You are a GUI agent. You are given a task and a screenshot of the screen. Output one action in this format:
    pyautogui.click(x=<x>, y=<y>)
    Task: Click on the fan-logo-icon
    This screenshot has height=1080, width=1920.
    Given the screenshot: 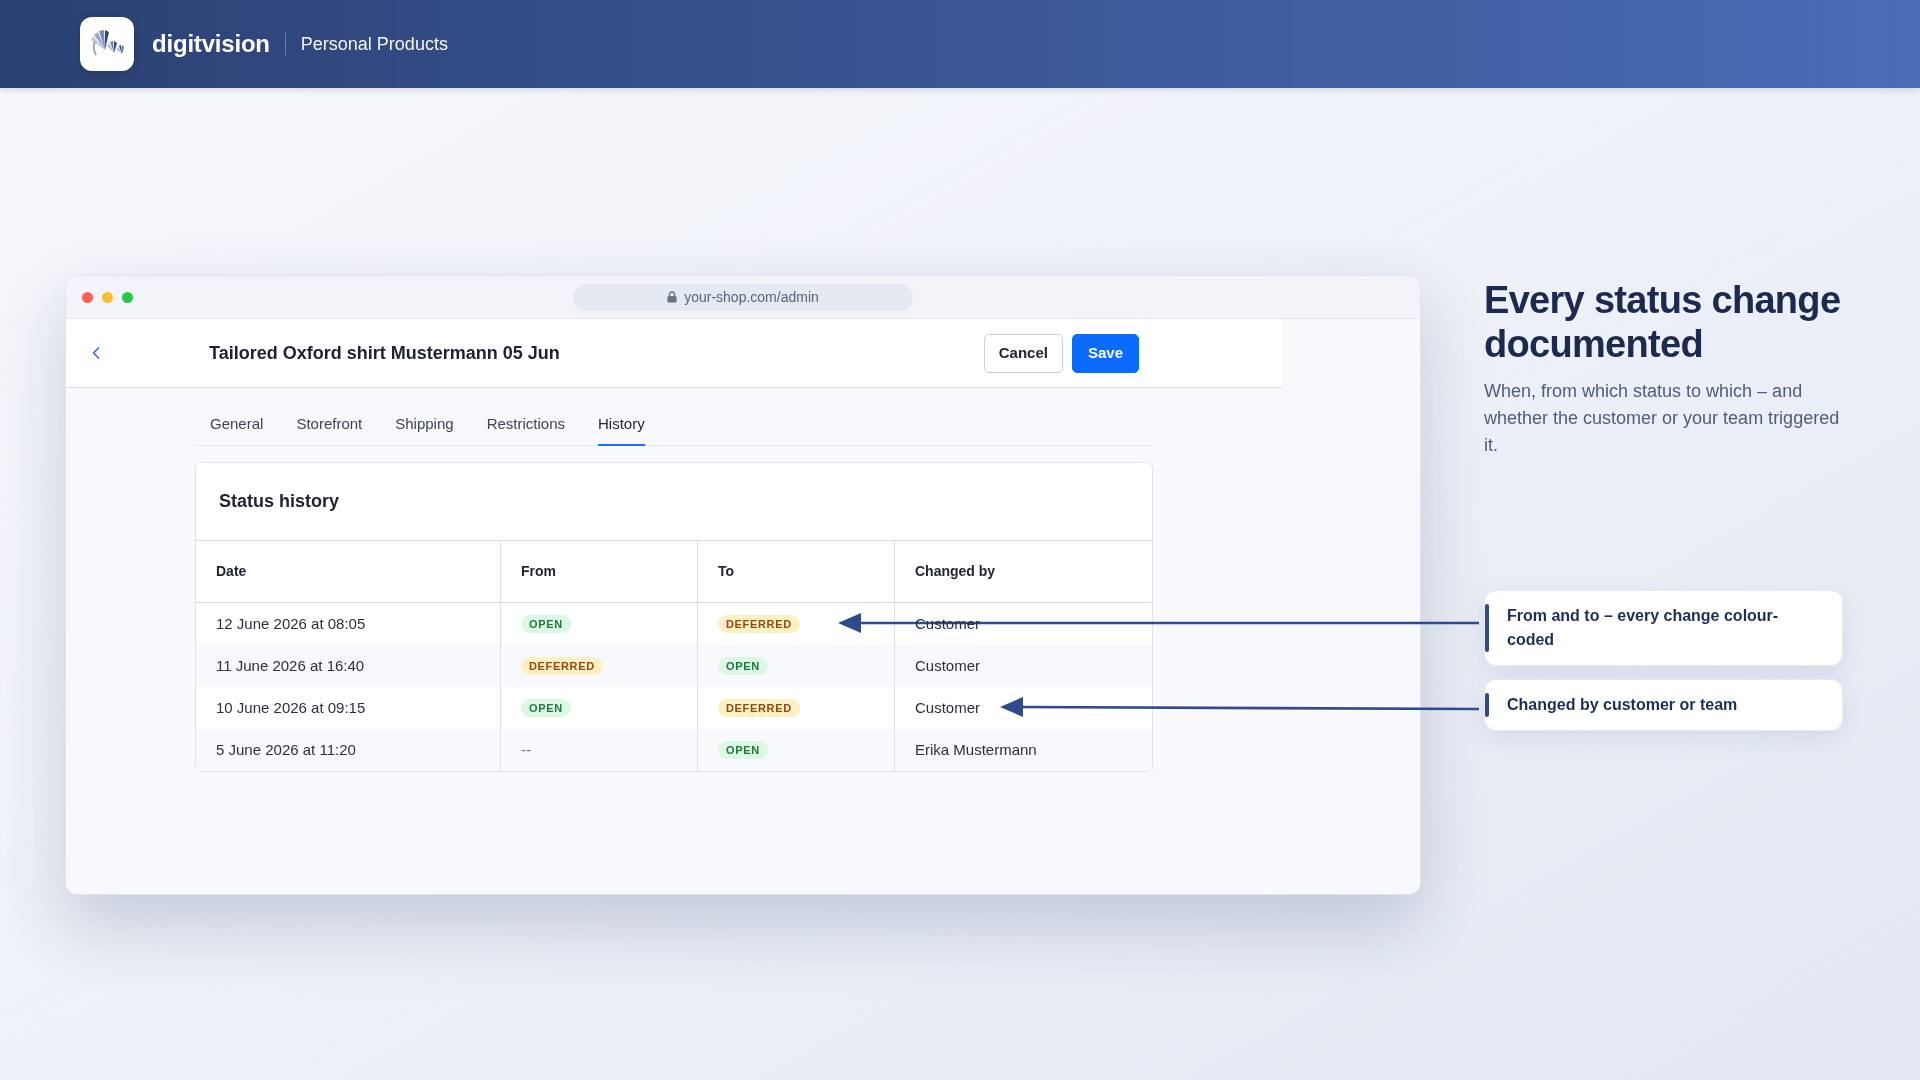 What is the action you would take?
    pyautogui.click(x=107, y=44)
    